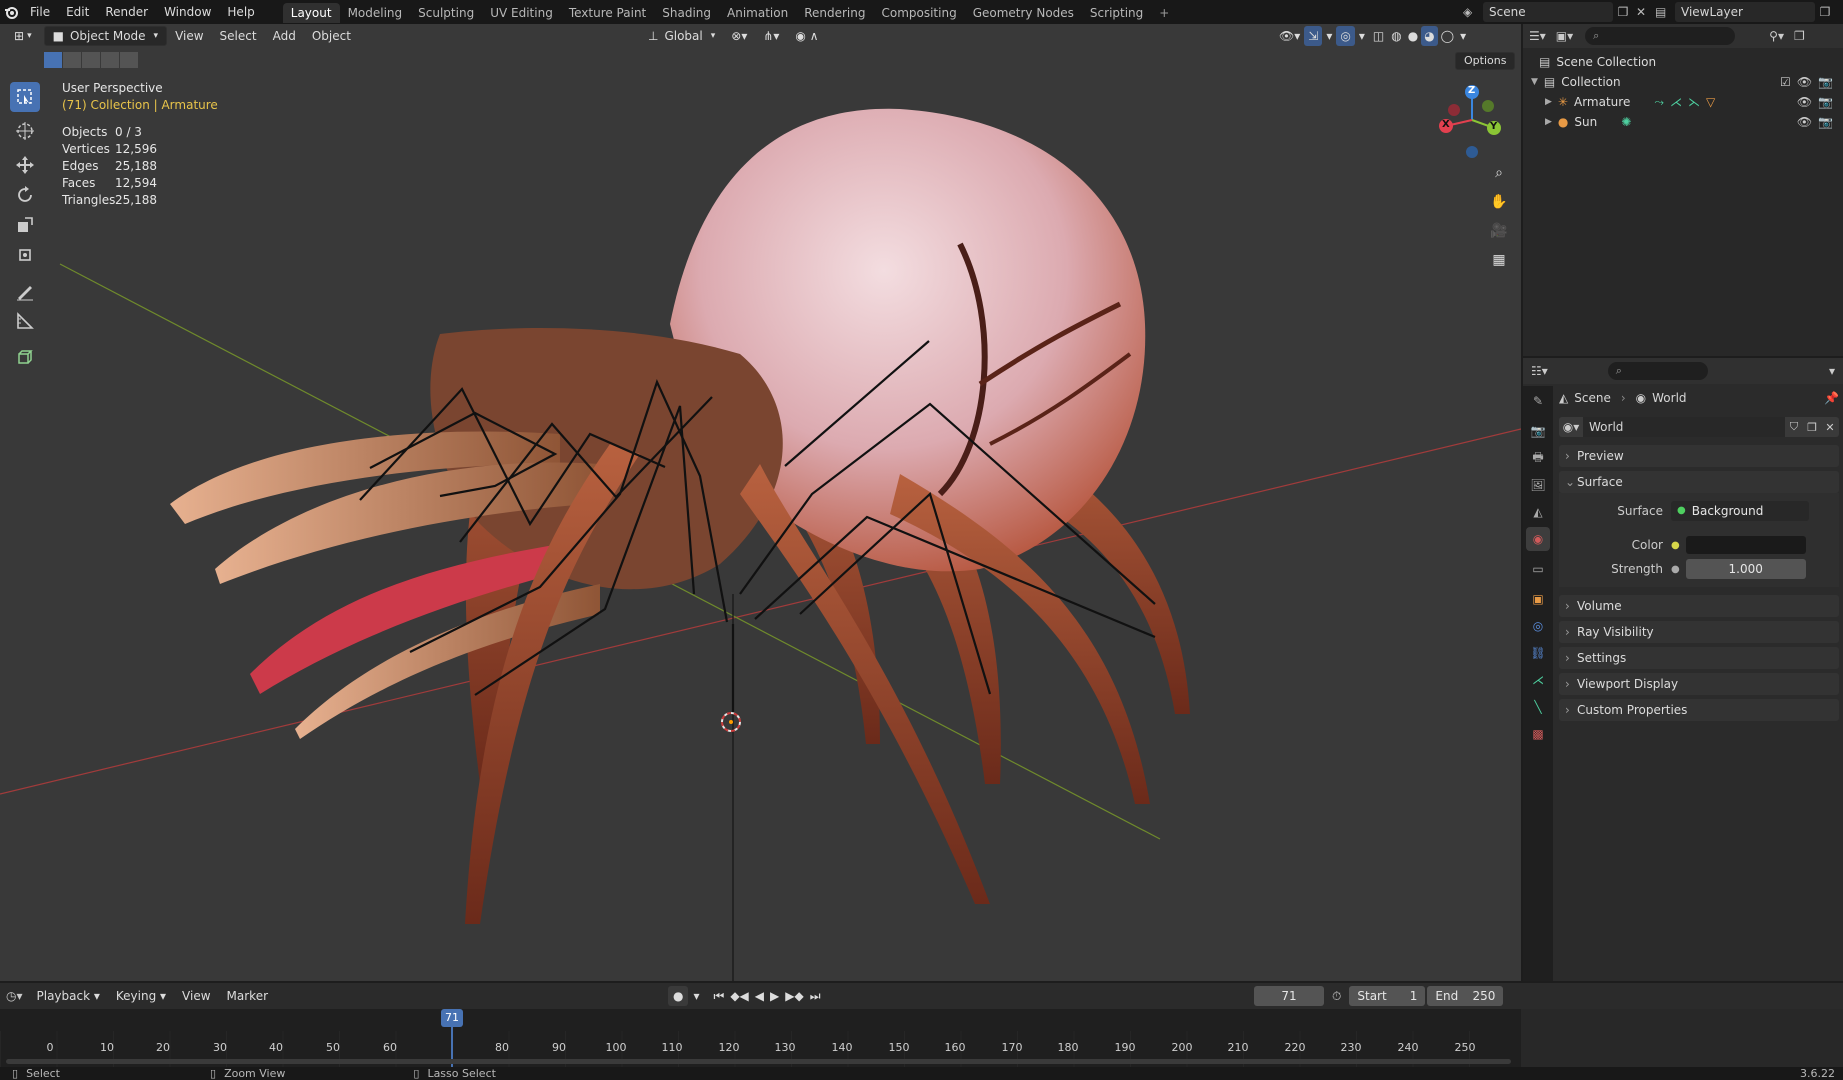 This screenshot has width=1843, height=1080. Describe the element at coordinates (678, 996) in the screenshot. I see `record-icon: ●` at that location.